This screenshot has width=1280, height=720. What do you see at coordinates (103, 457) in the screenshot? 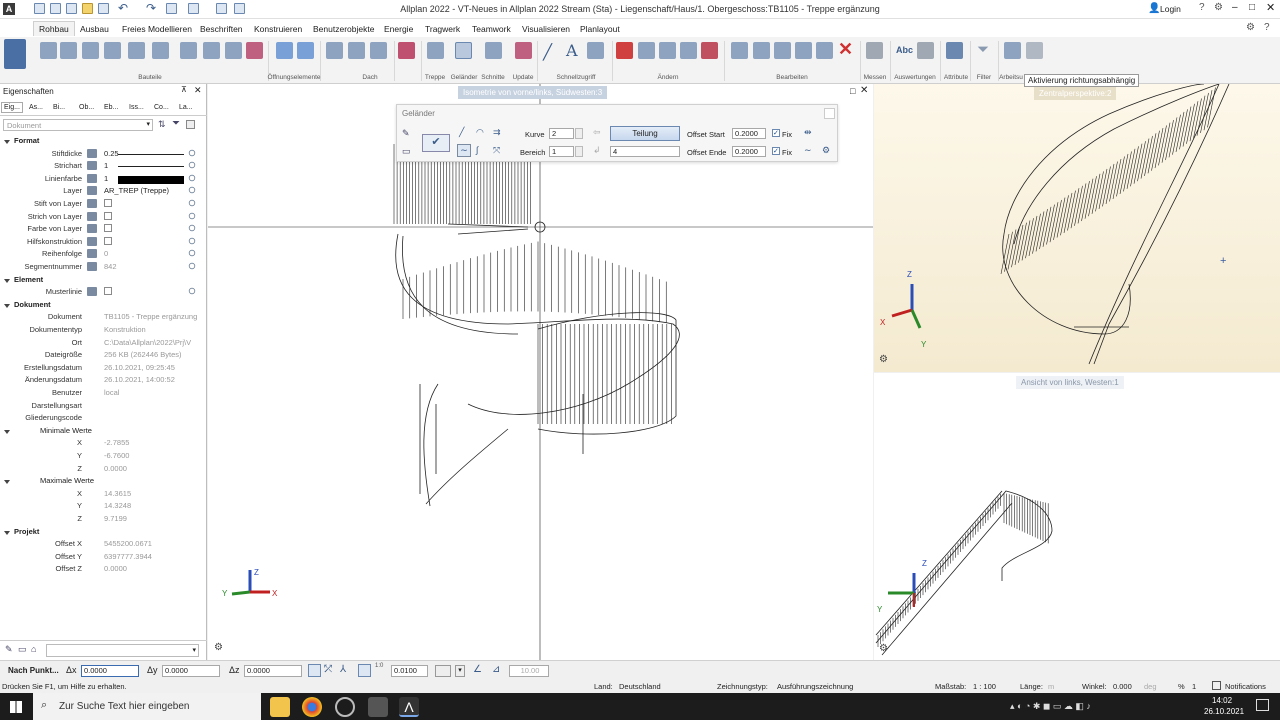
I see `property-row: Y -6.7600` at bounding box center [103, 457].